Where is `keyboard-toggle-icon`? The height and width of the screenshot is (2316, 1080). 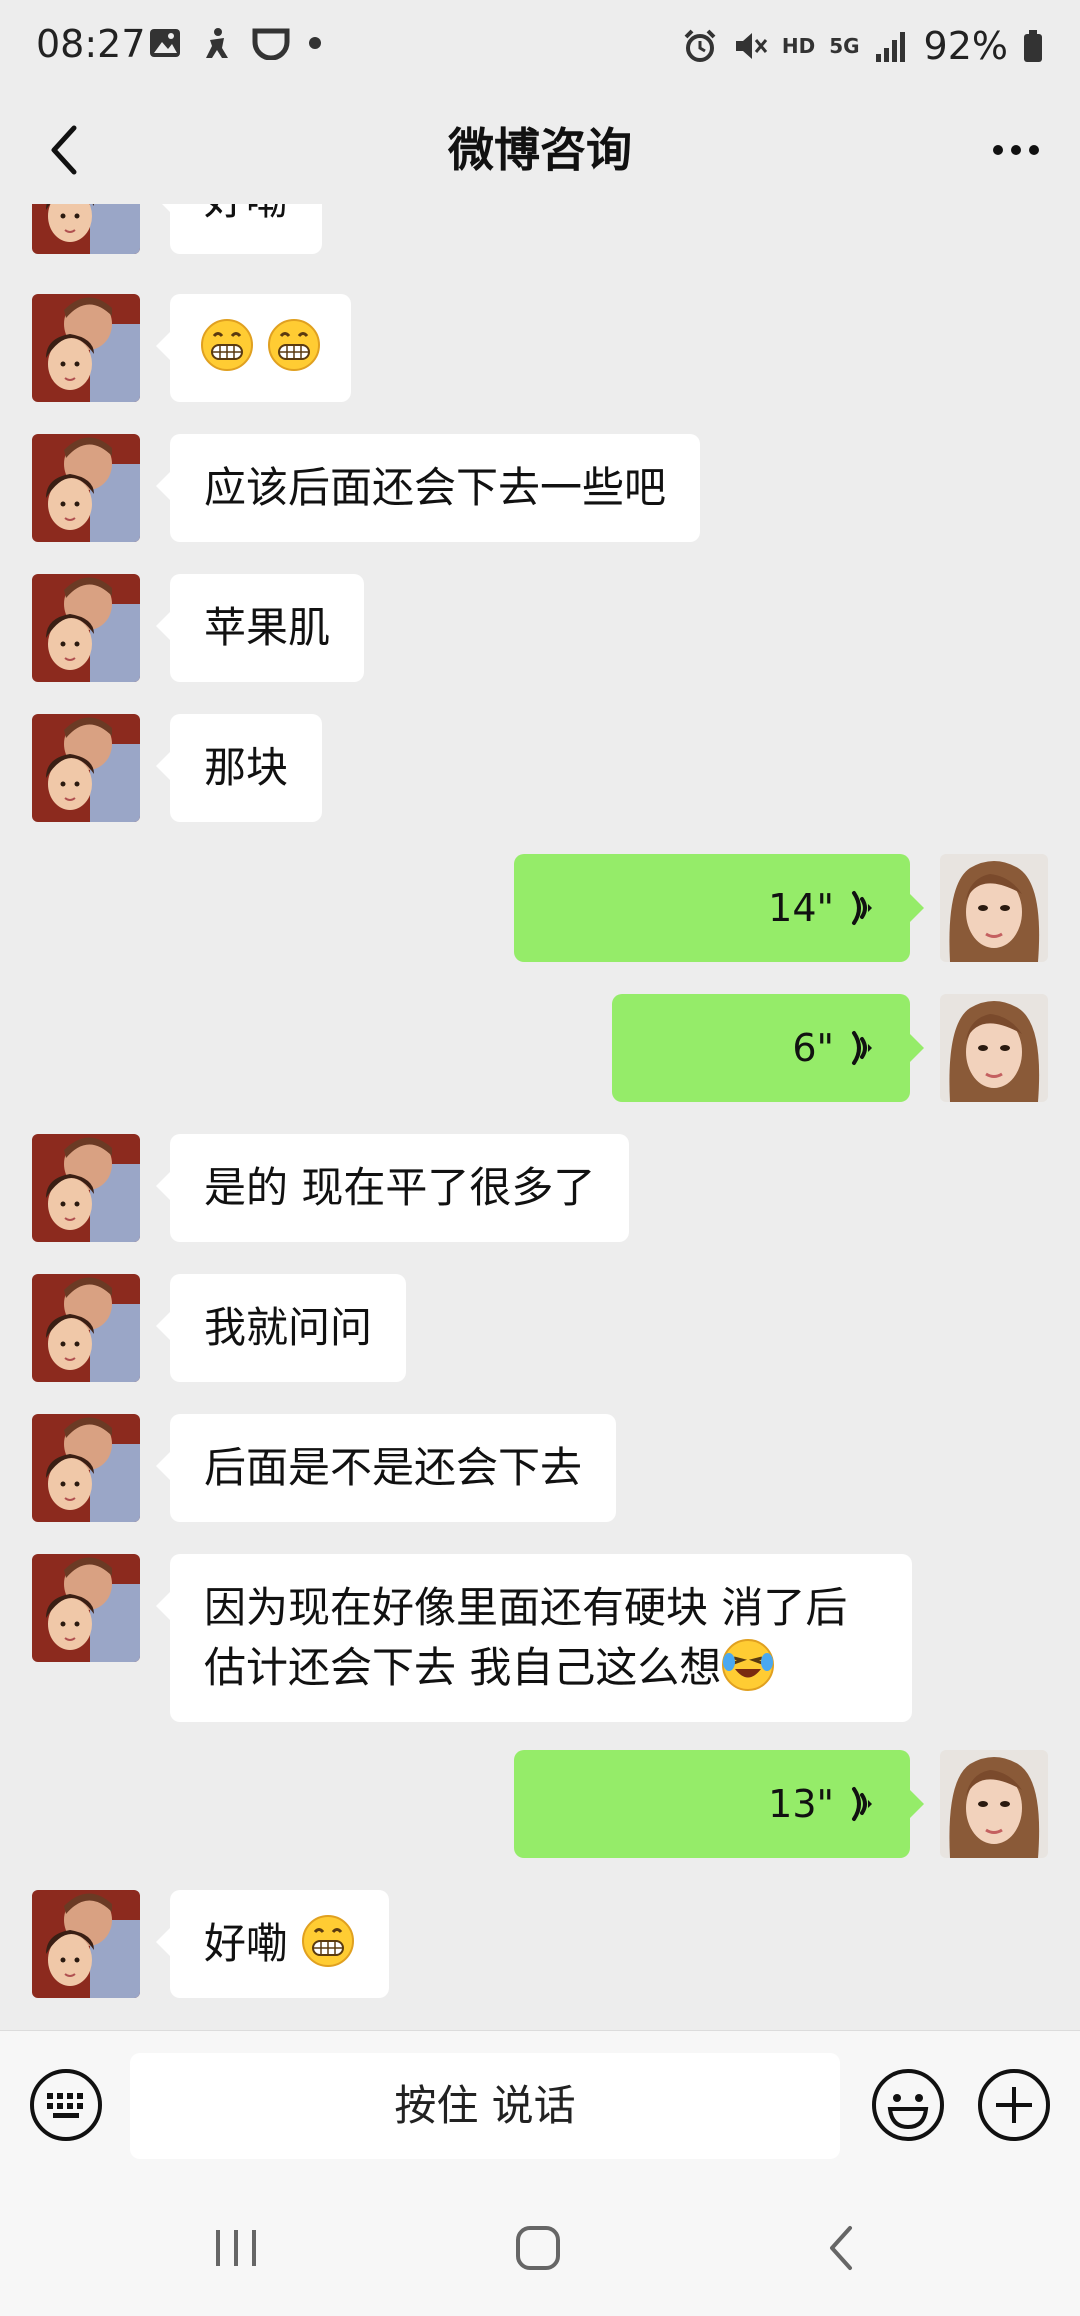 keyboard-toggle-icon is located at coordinates (66, 2105).